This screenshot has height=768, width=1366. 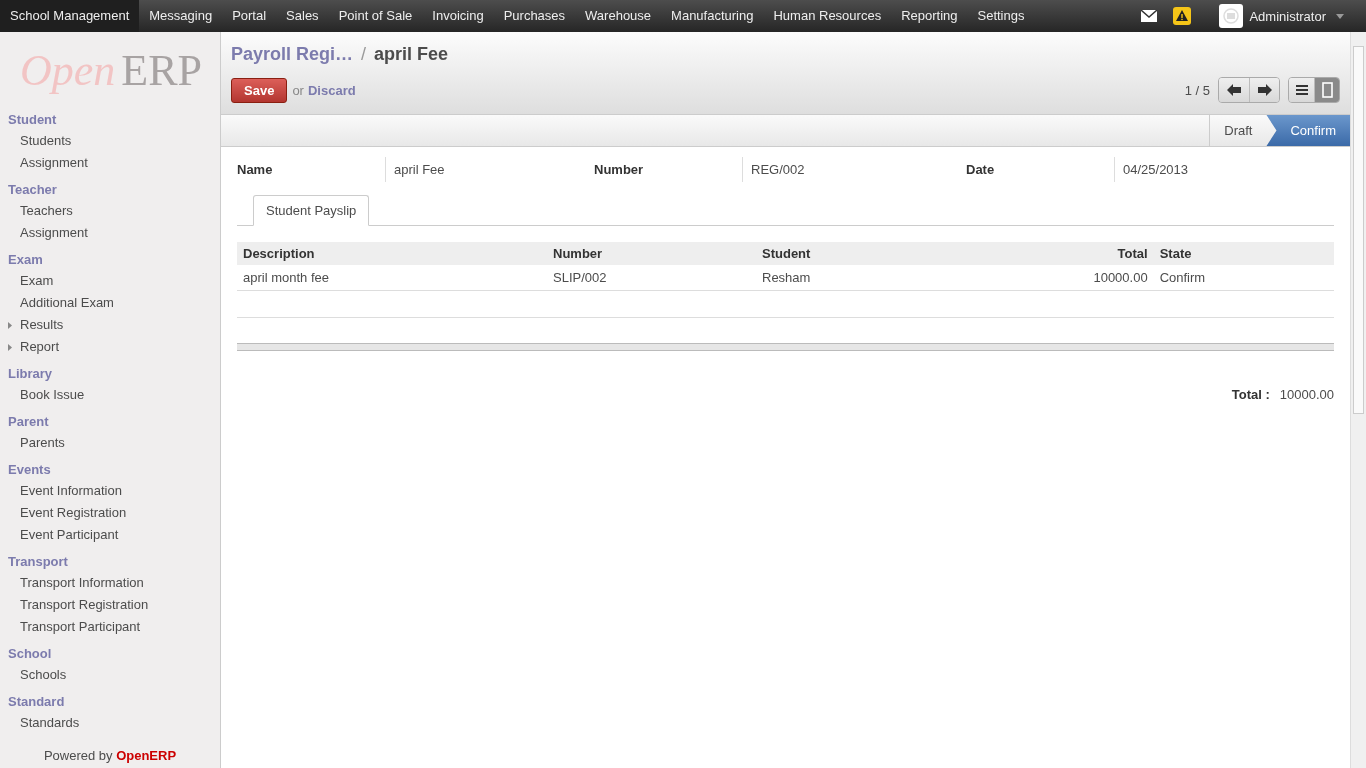 What do you see at coordinates (110, 627) in the screenshot?
I see `sidebar-item: Transport Participant` at bounding box center [110, 627].